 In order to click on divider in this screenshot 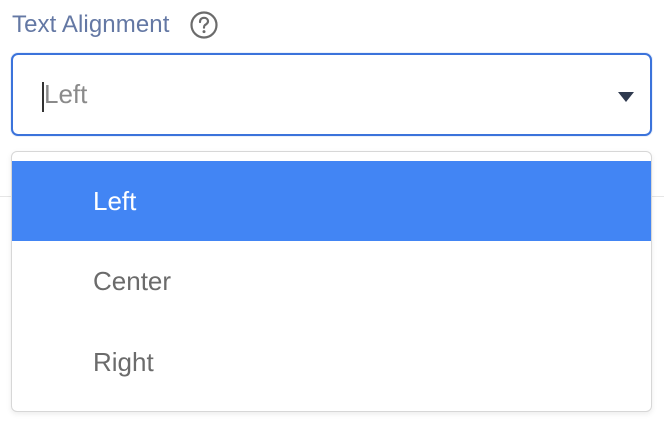, I will do `click(658, 196)`.